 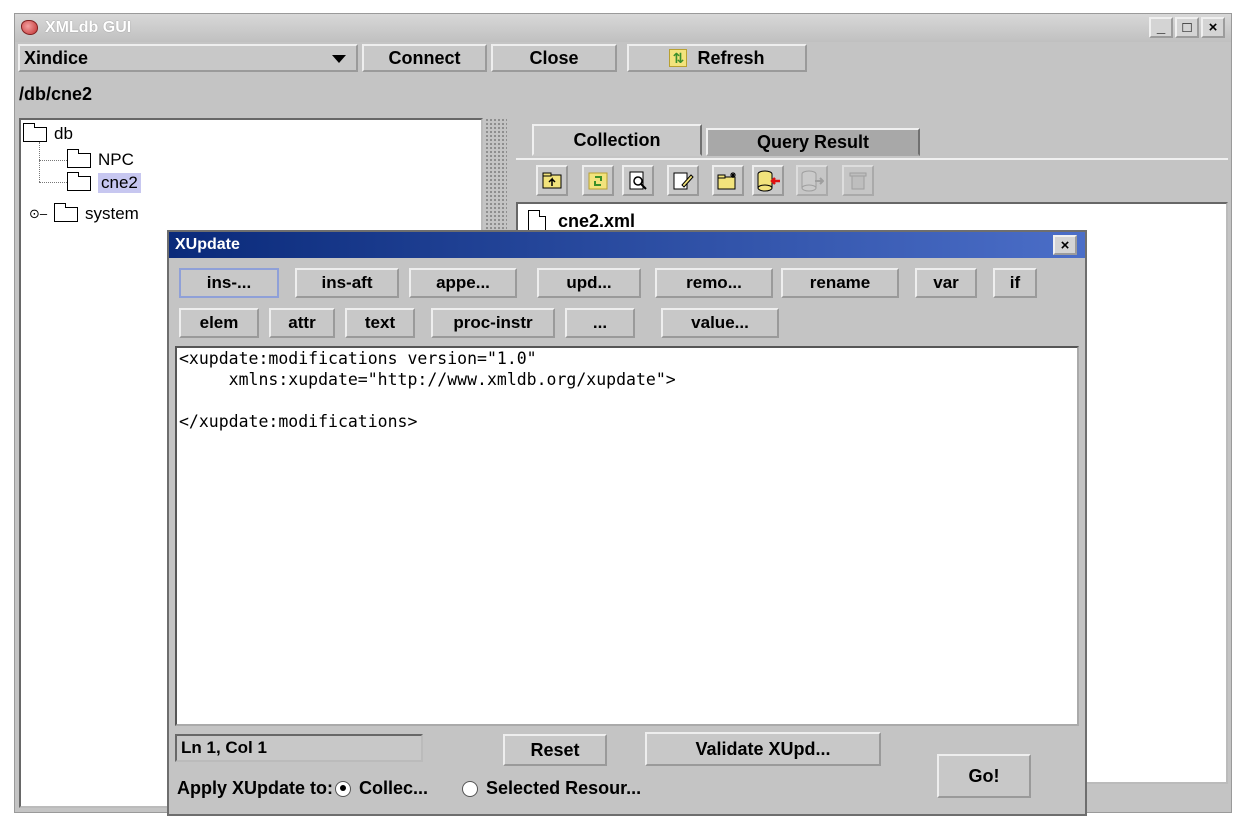 I want to click on refresh-icon, so click(x=598, y=180).